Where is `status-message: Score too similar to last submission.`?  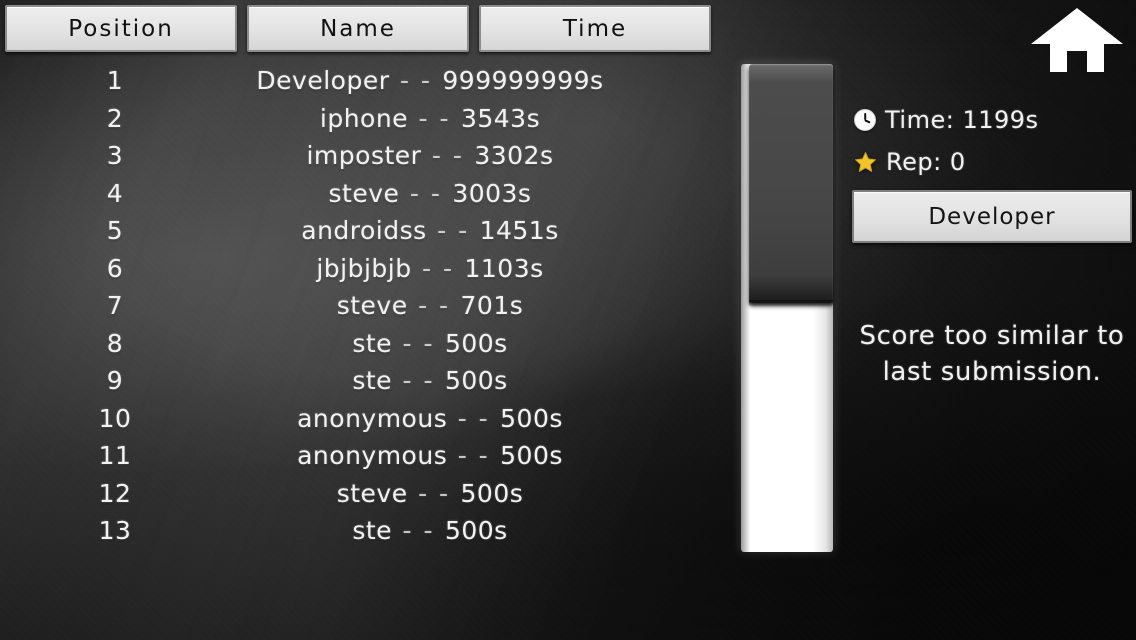 status-message: Score too similar to last submission. is located at coordinates (992, 354).